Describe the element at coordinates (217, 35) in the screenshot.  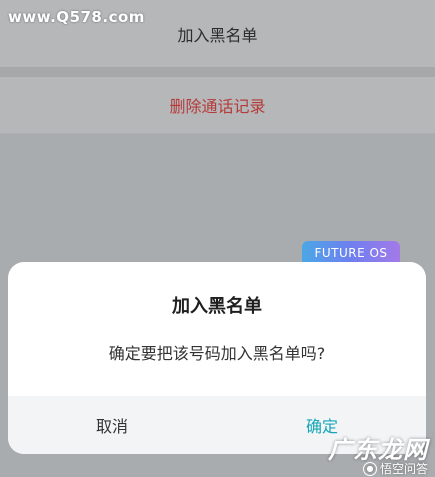
I see `menu-item-label: 加入黑名单` at that location.